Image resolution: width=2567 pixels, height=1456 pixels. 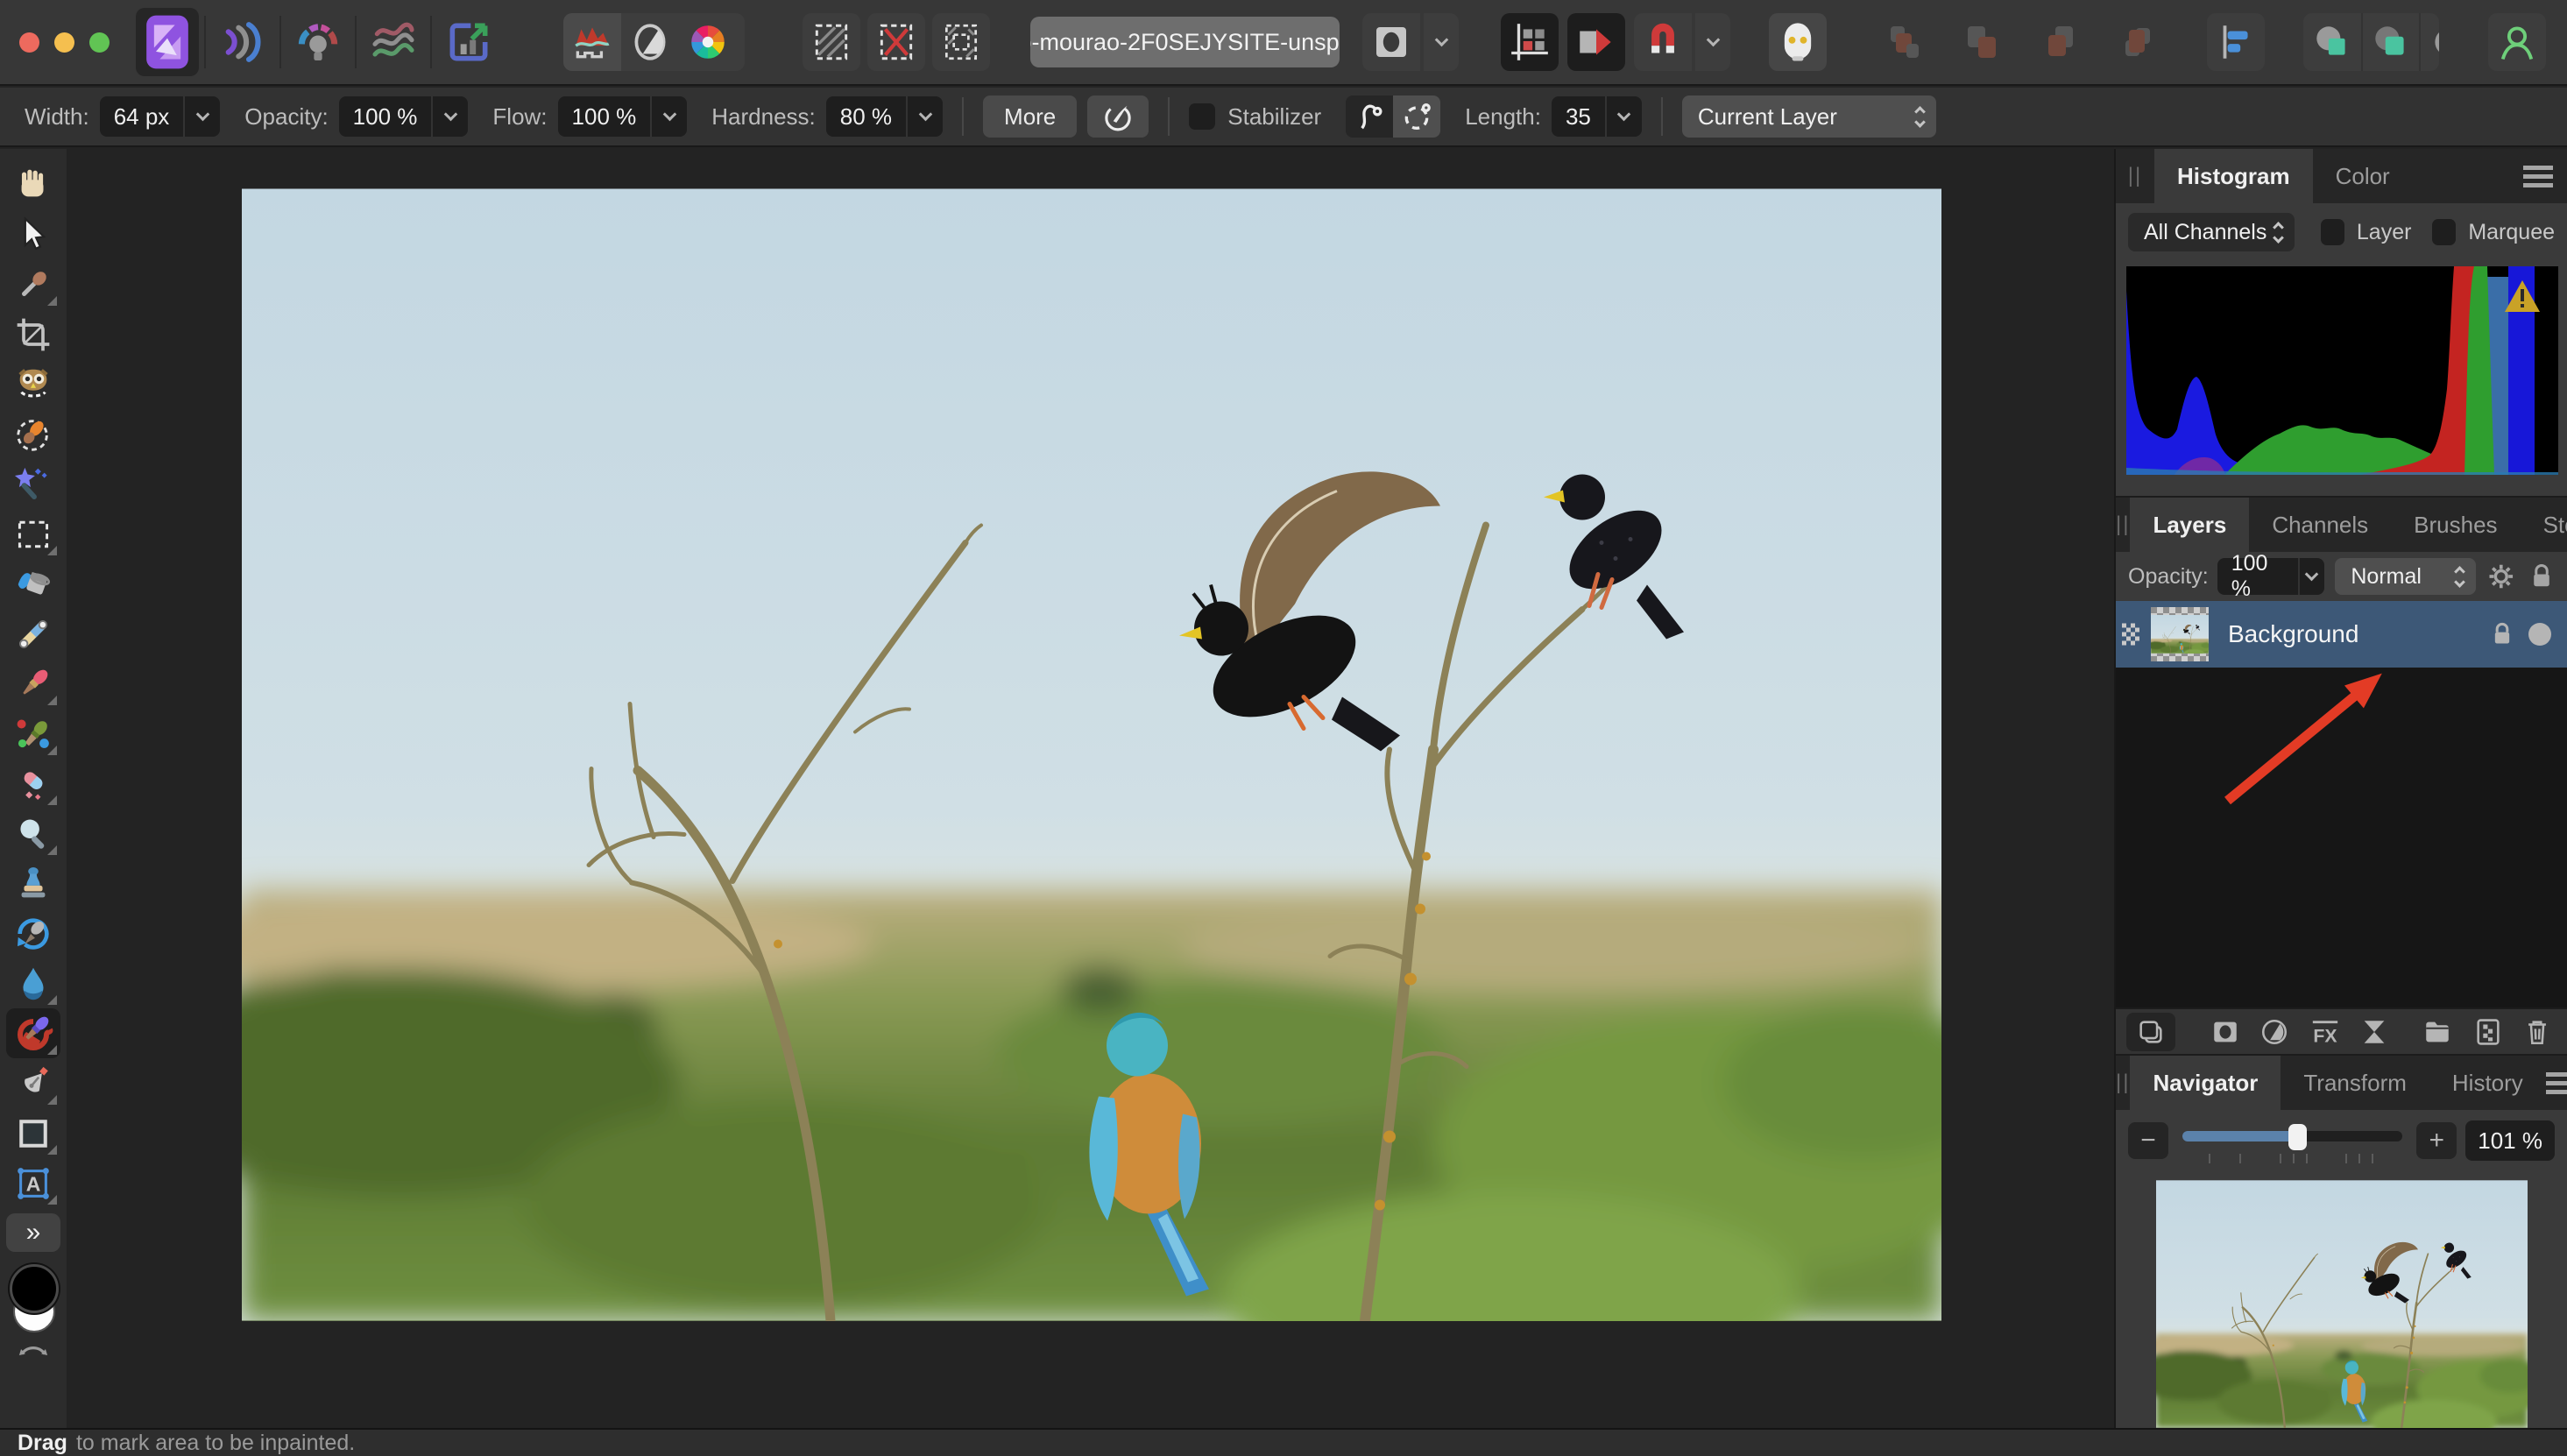 I want to click on dodge-brush-tool, so click(x=33, y=834).